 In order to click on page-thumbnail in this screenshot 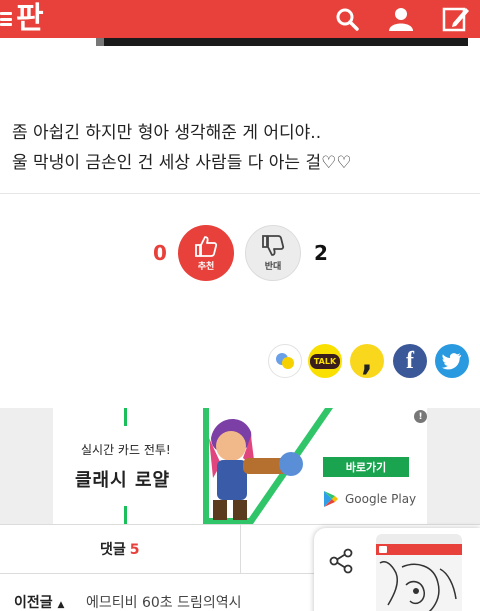, I will do `click(419, 572)`.